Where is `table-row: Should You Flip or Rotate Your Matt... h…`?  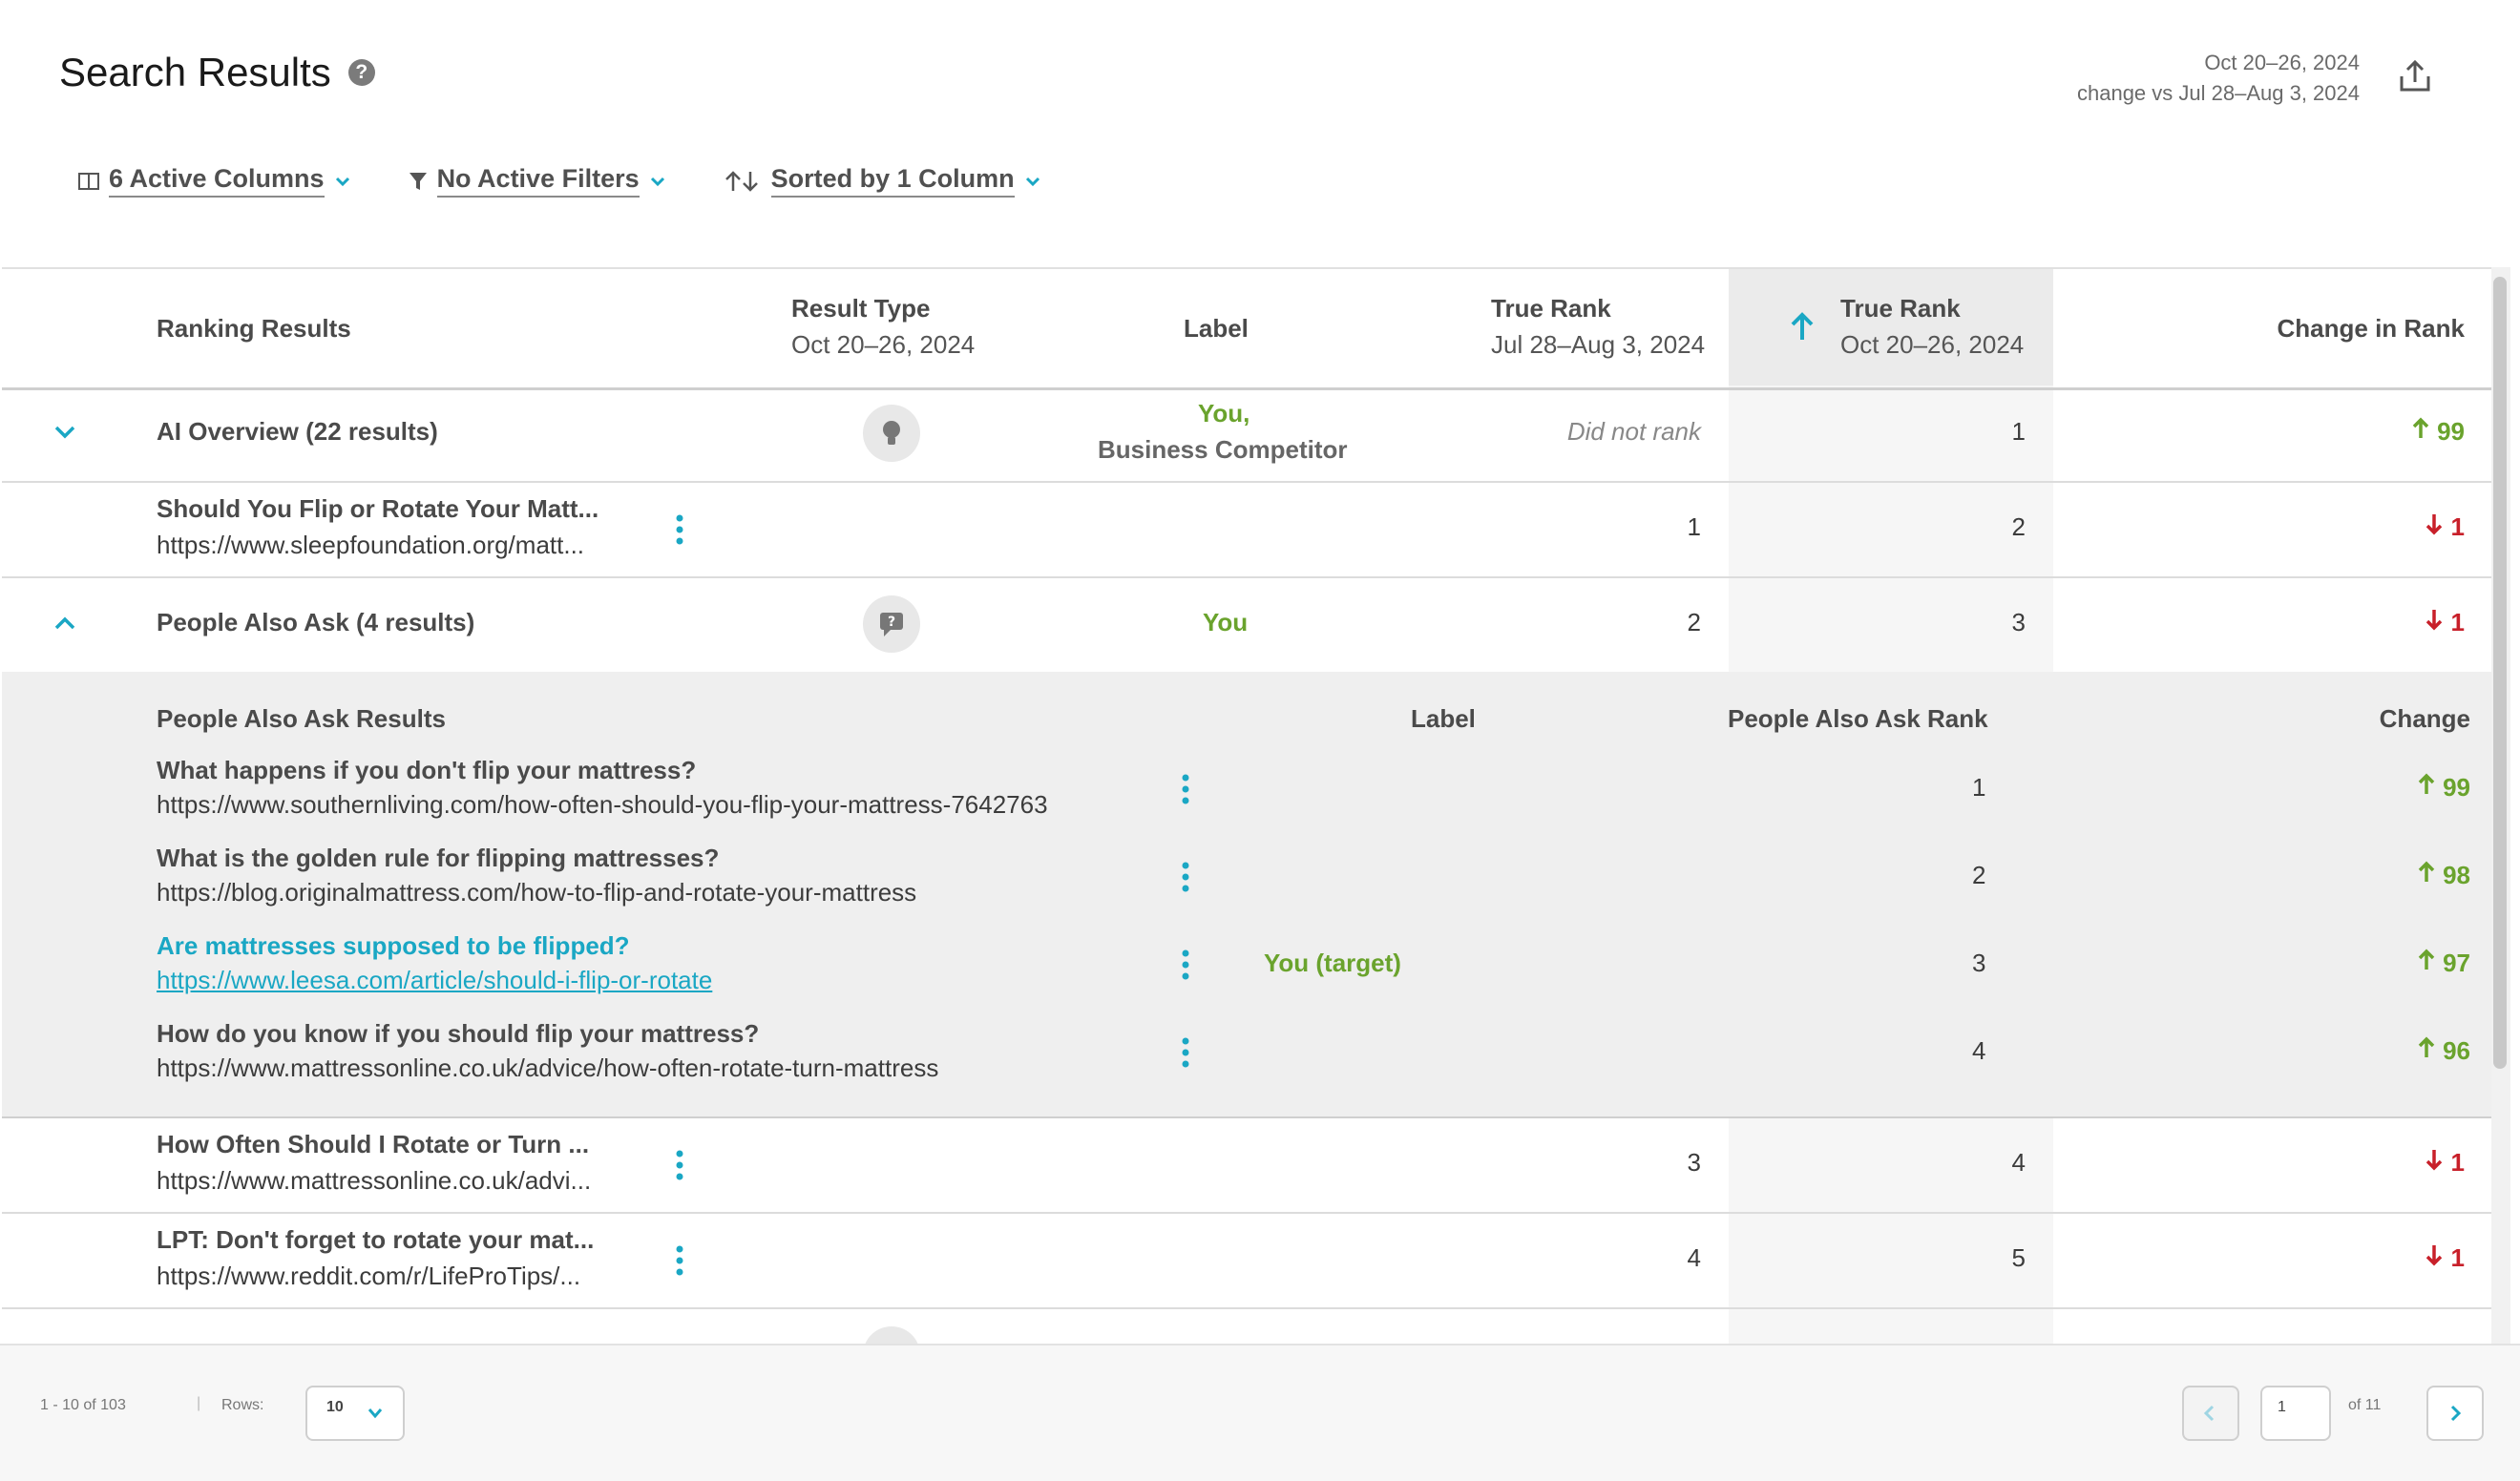 table-row: Should You Flip or Rotate Your Matt... h… is located at coordinates (1247, 529).